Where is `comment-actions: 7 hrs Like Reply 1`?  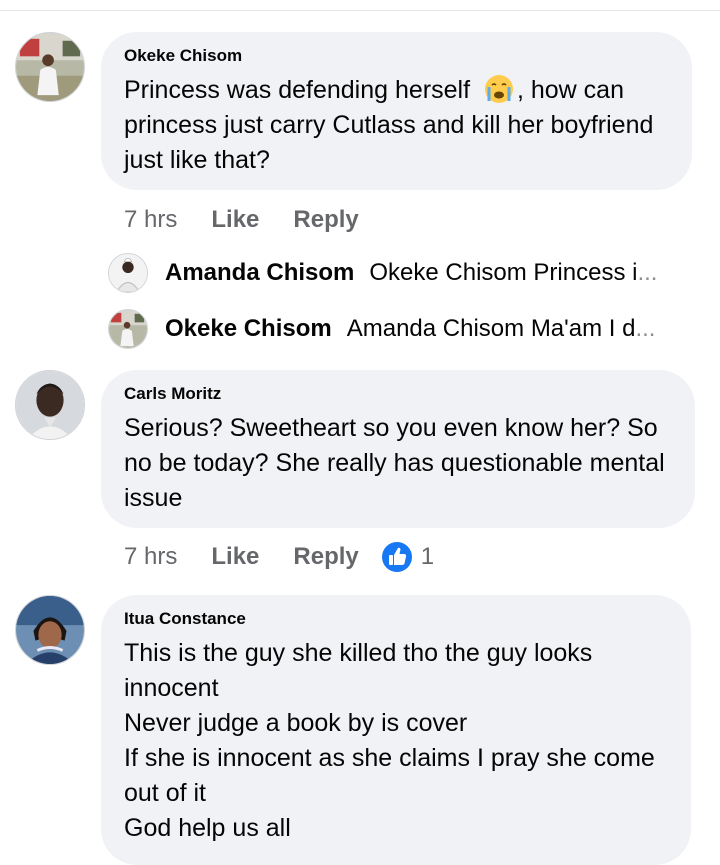
comment-actions: 7 hrs Like Reply 1 is located at coordinates (279, 557).